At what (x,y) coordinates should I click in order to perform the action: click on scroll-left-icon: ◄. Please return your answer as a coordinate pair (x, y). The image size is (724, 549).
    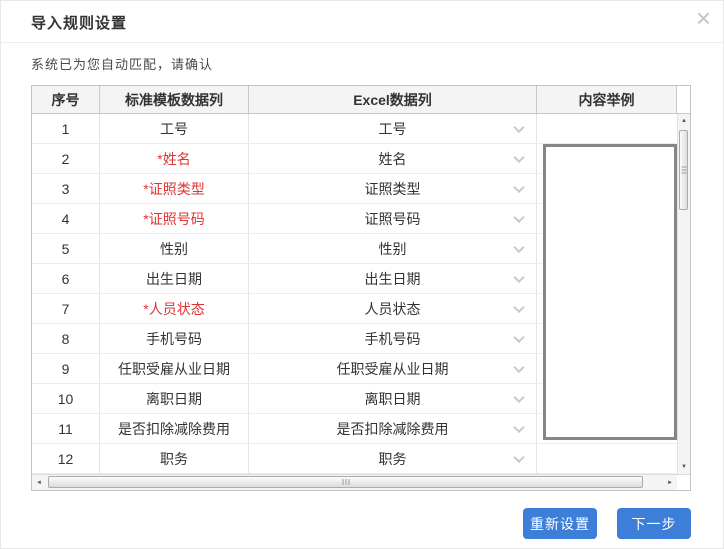
    Looking at the image, I should click on (39, 482).